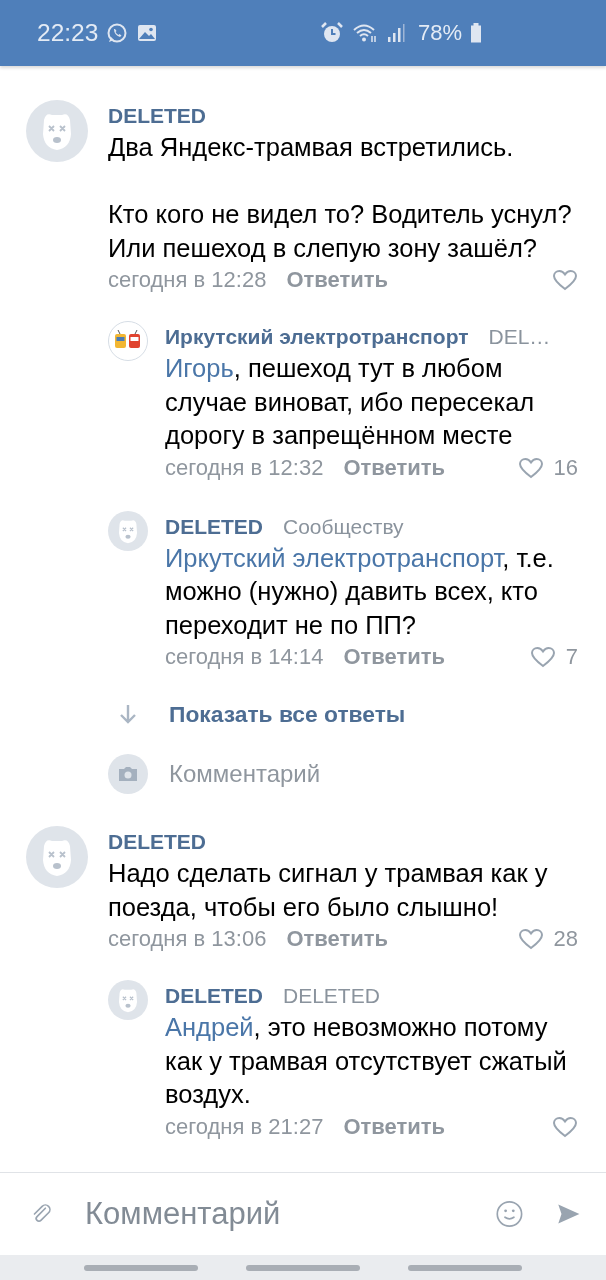  Describe the element at coordinates (244, 657) in the screenshot. I see `comment-time: сегодня в 14:14` at that location.